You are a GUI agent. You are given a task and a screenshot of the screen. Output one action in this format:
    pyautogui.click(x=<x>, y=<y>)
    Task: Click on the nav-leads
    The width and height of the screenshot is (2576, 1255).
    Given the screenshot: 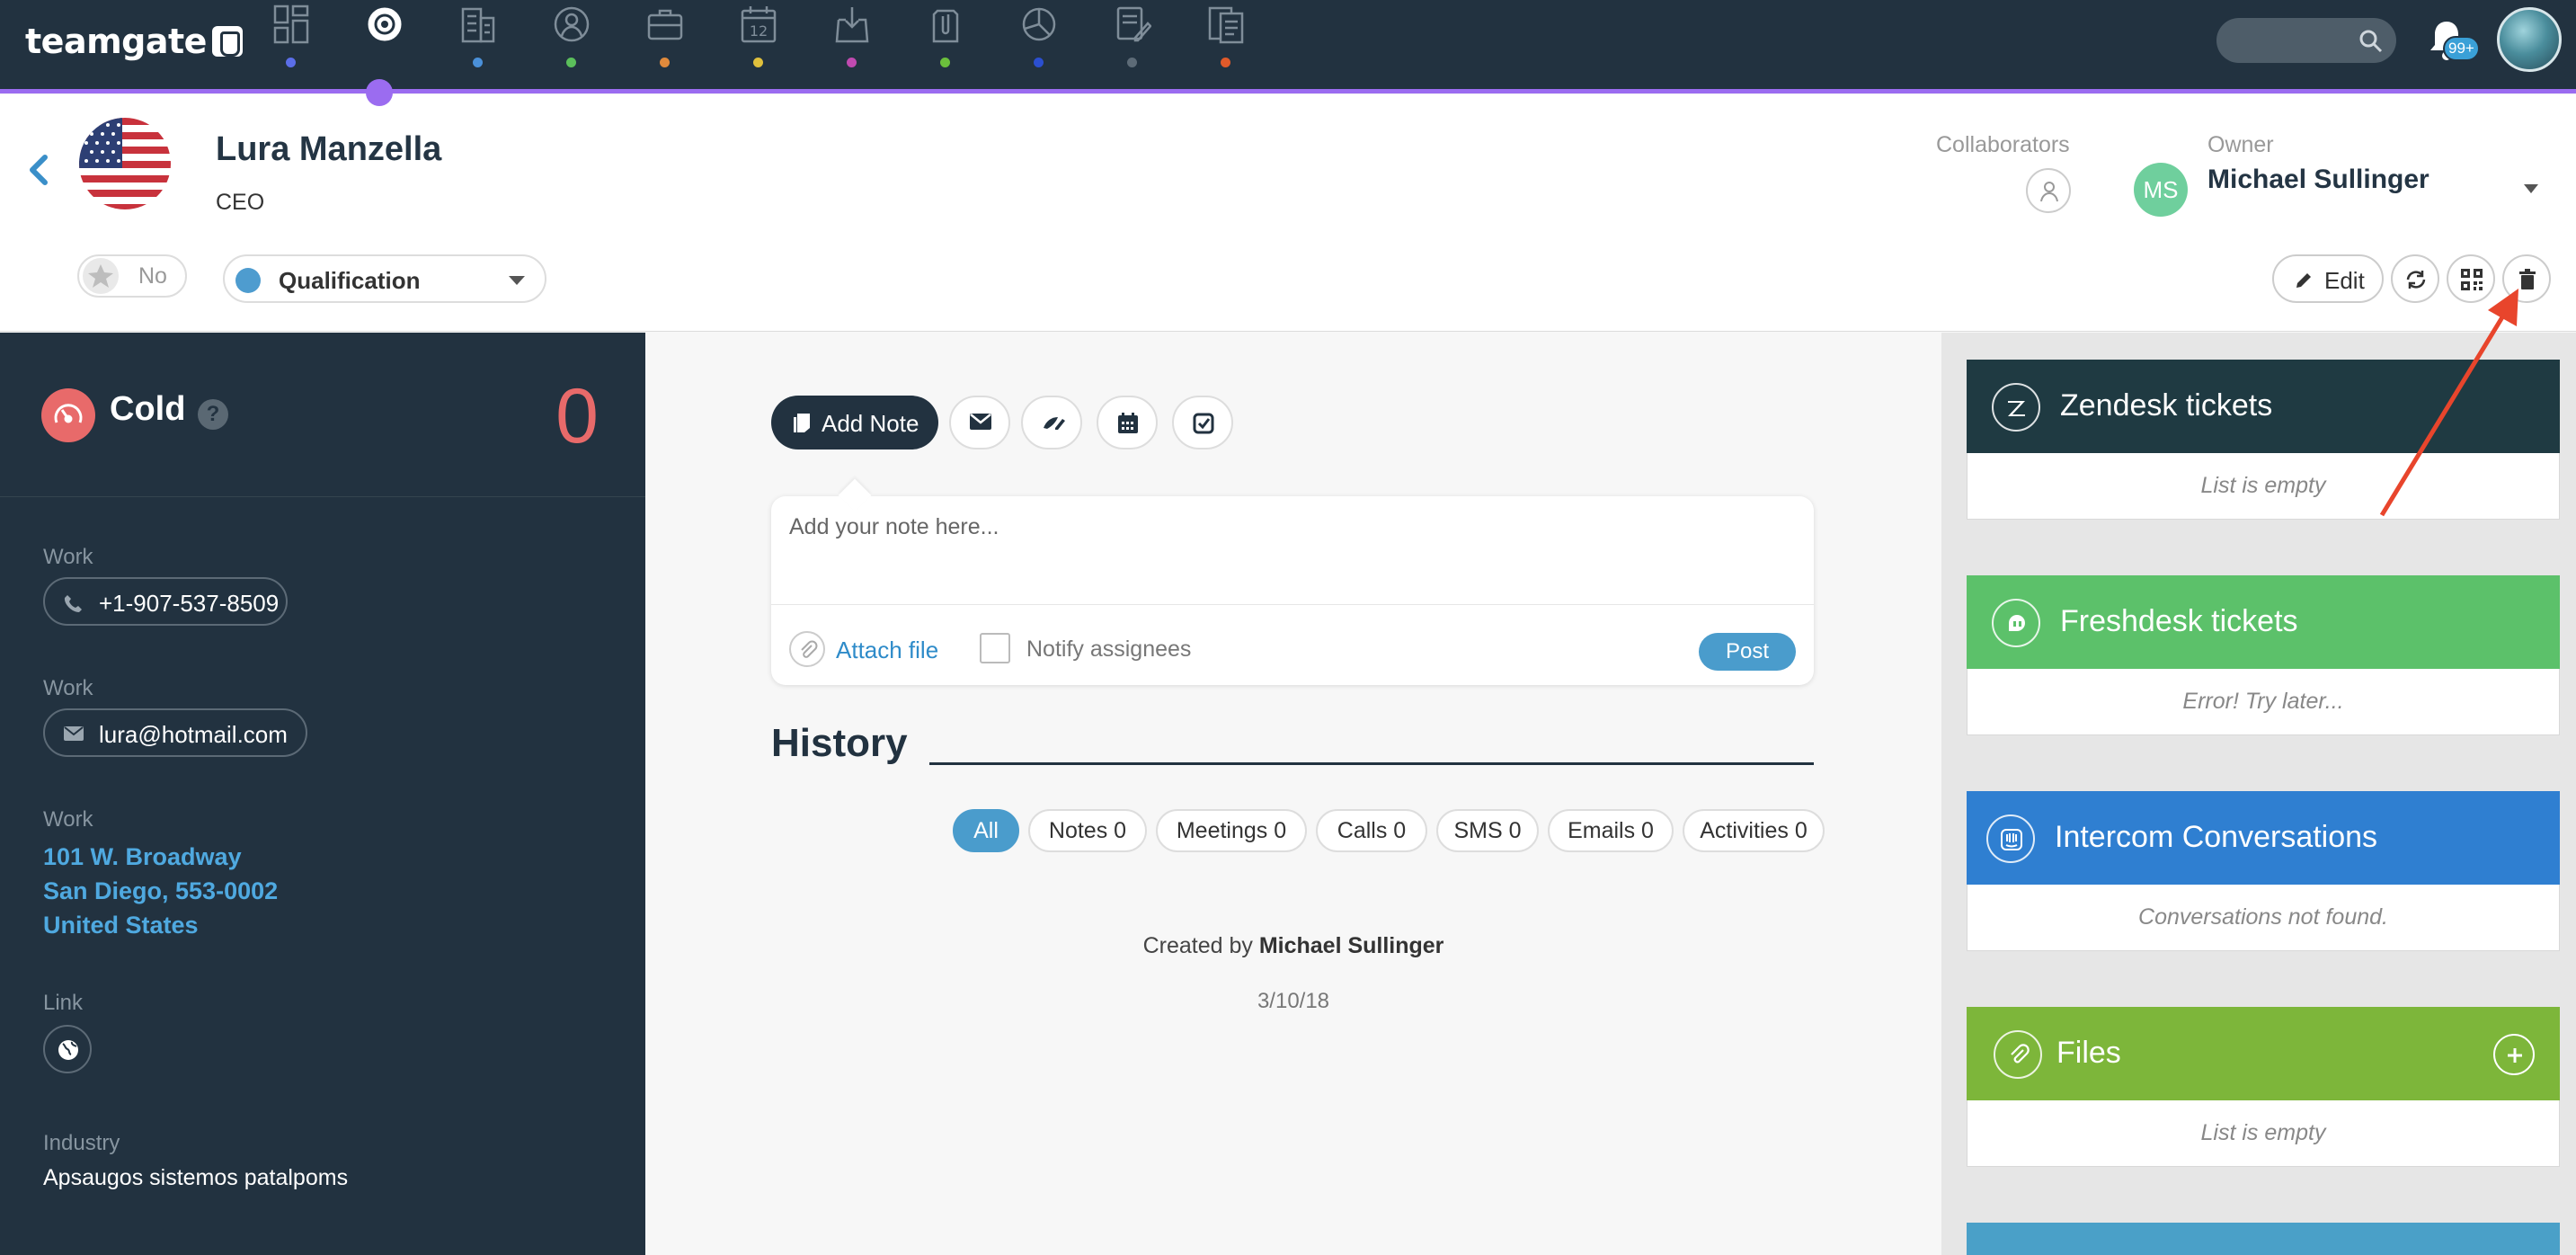 What is the action you would take?
    pyautogui.click(x=383, y=45)
    